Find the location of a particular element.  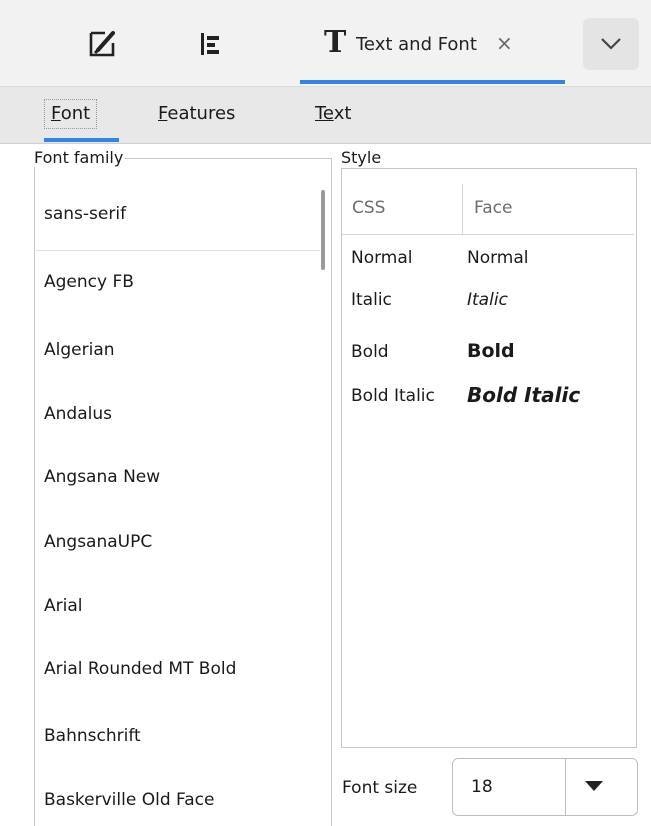

list-item: Agency FB is located at coordinates (89, 282).